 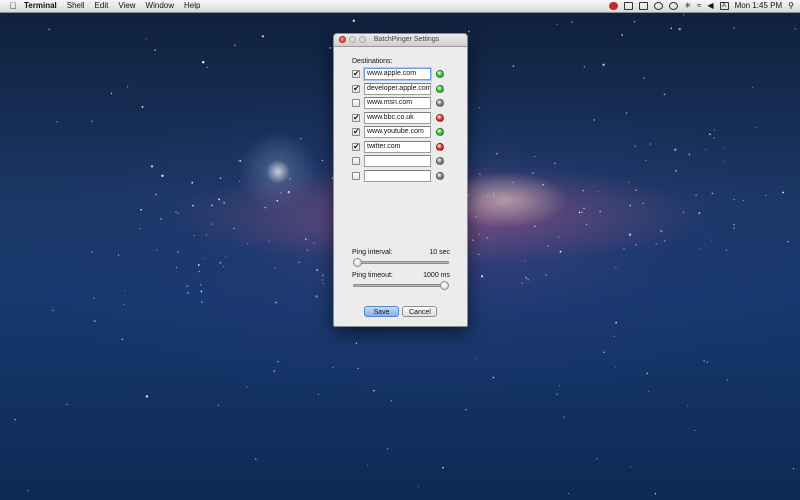 What do you see at coordinates (76, 6) in the screenshot?
I see `menu-shell: Shell` at bounding box center [76, 6].